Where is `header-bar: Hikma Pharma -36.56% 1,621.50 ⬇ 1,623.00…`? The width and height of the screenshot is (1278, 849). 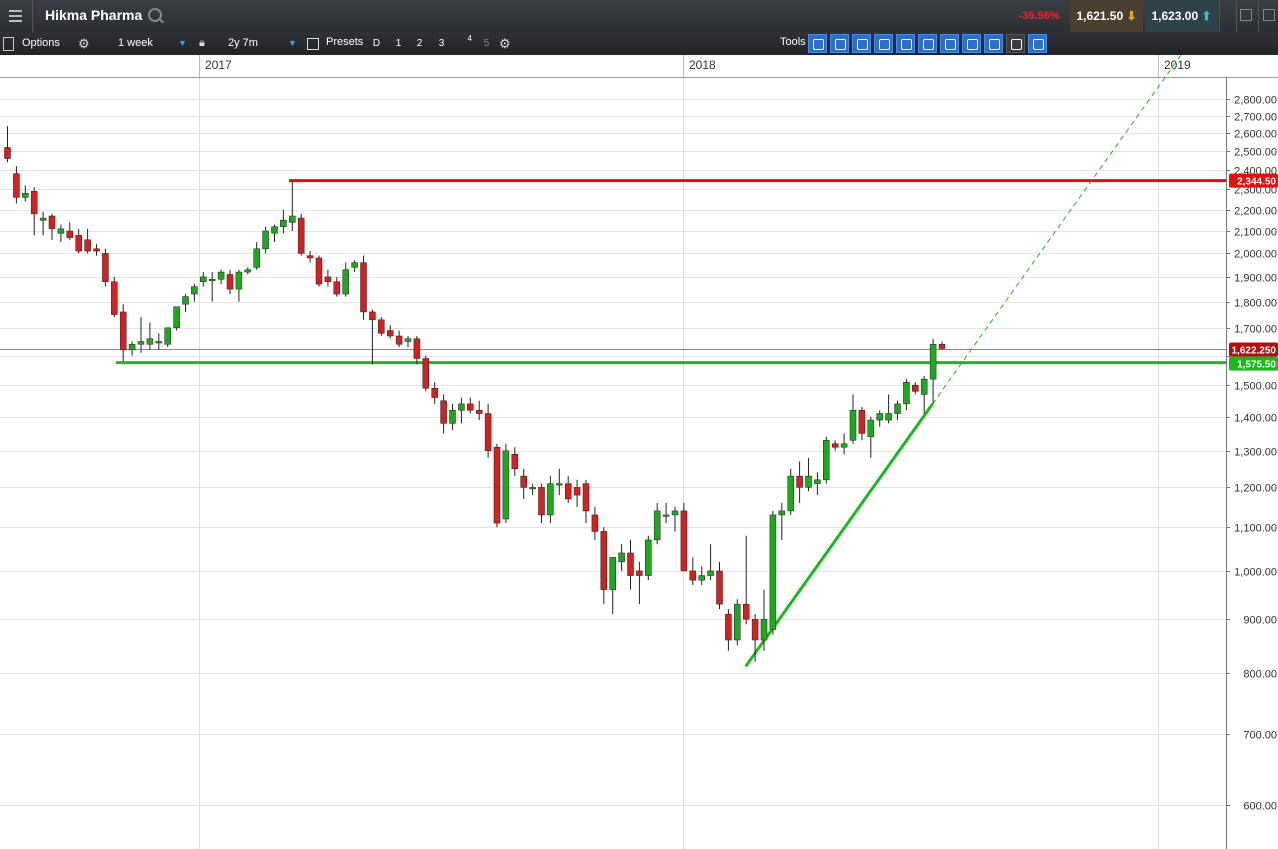
header-bar: Hikma Pharma -36.56% 1,621.50 ⬇ 1,623.00… is located at coordinates (639, 16).